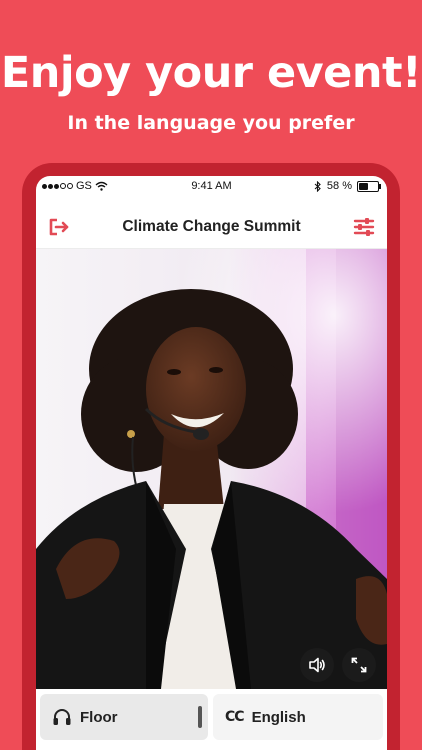 This screenshot has height=750, width=422. What do you see at coordinates (317, 186) in the screenshot?
I see `bluetooth-icon` at bounding box center [317, 186].